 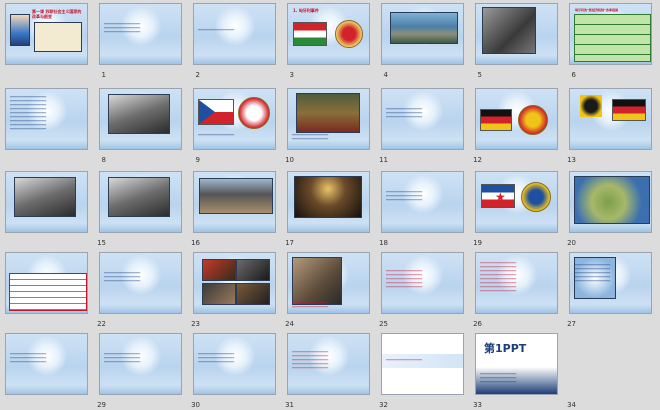 I want to click on slide-number: 4, so click(x=385, y=75).